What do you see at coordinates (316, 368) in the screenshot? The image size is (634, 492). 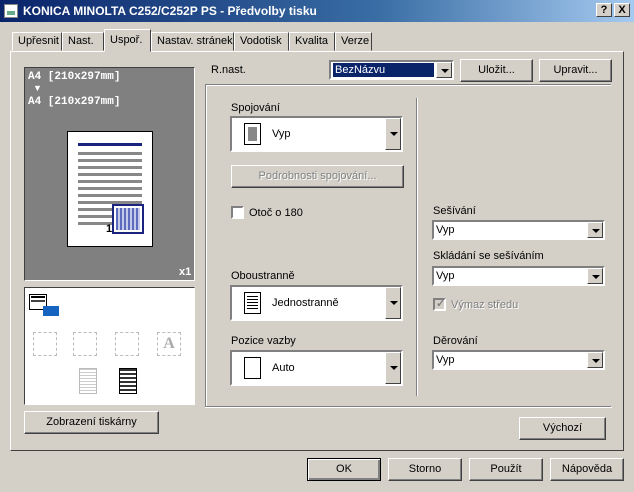 I see `binding-select: Auto` at bounding box center [316, 368].